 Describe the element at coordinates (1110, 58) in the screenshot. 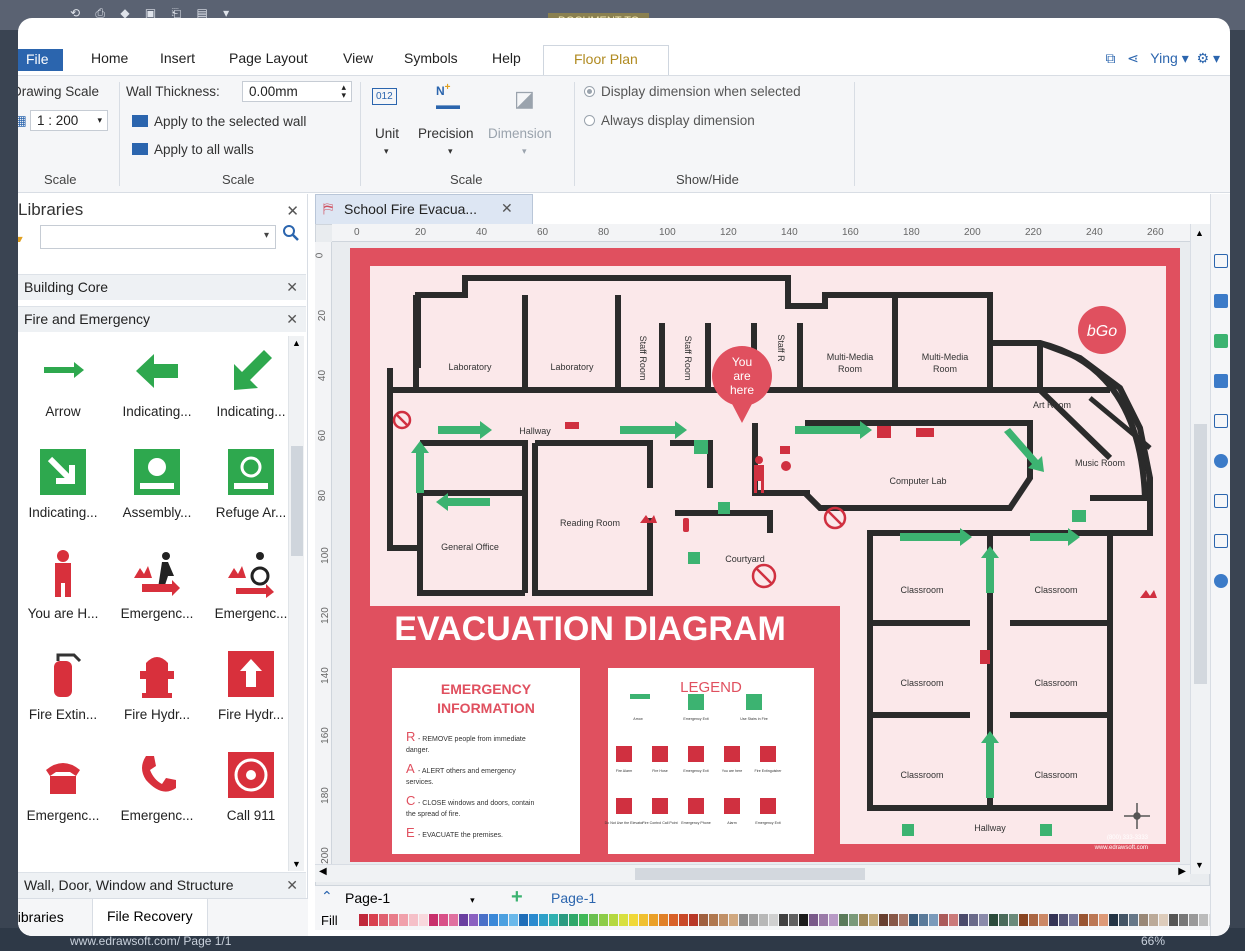

I see `screen-icon: ⧉` at that location.